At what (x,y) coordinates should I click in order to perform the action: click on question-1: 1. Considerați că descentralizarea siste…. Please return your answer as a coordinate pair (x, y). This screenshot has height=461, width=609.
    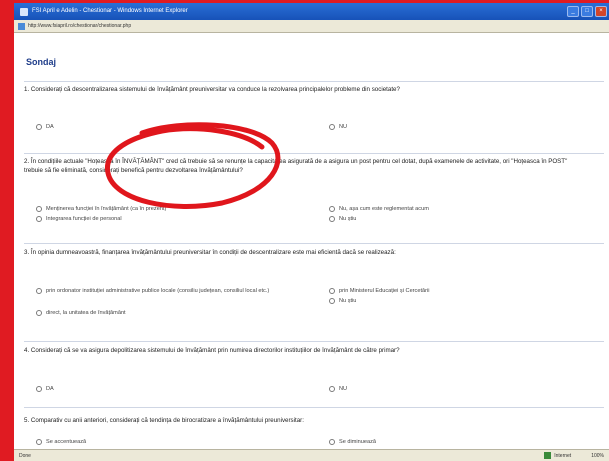
    Looking at the image, I should click on (314, 115).